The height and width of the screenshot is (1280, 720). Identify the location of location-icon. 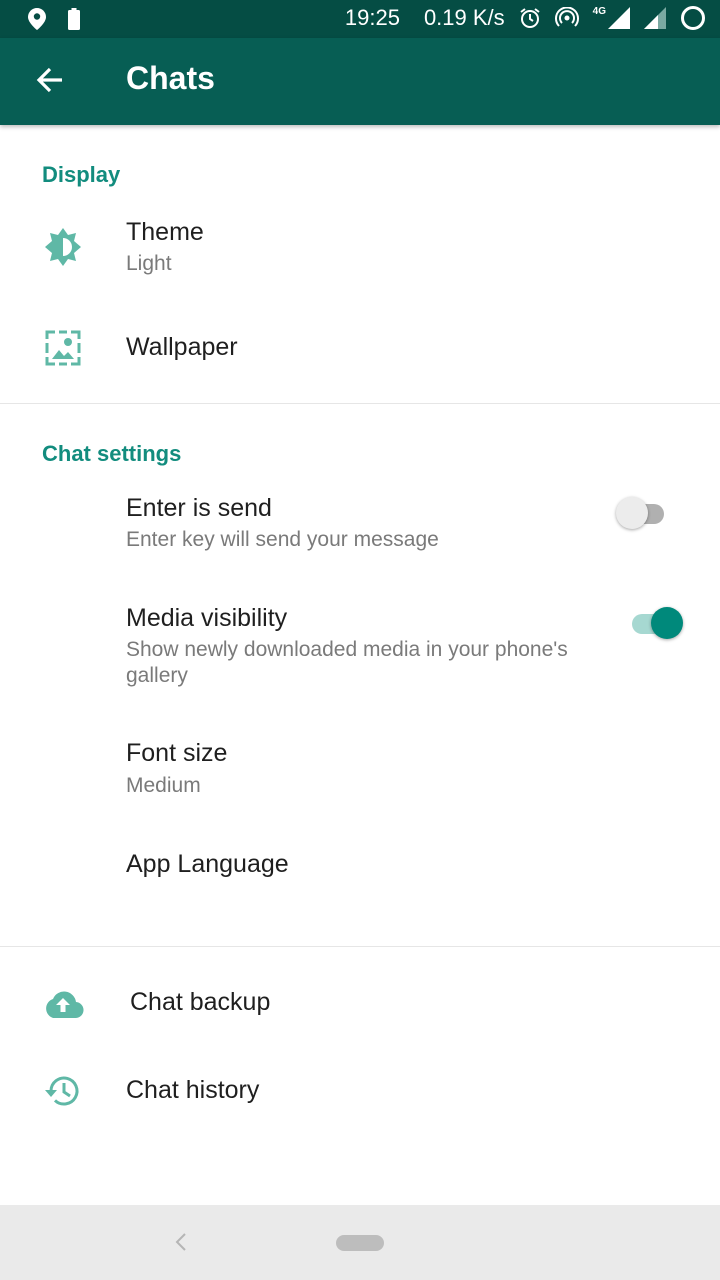
(37, 19).